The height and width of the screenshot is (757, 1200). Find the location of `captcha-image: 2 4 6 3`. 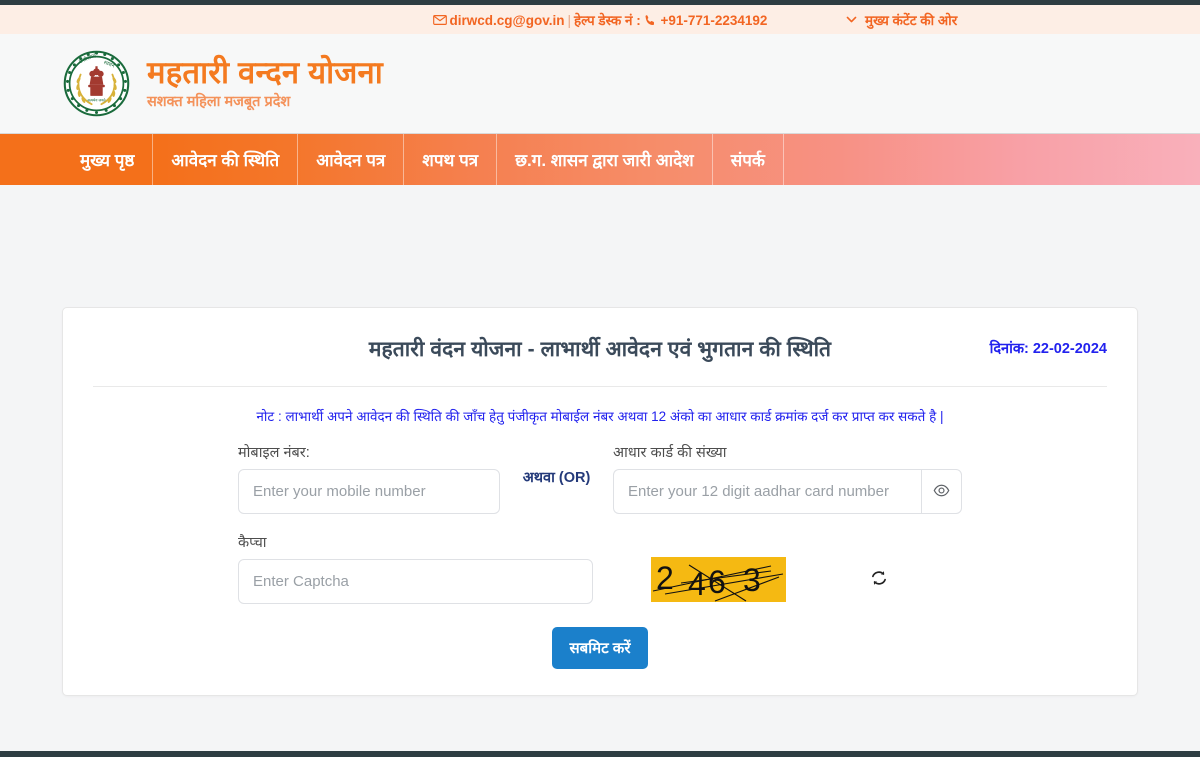

captcha-image: 2 4 6 3 is located at coordinates (718, 579).